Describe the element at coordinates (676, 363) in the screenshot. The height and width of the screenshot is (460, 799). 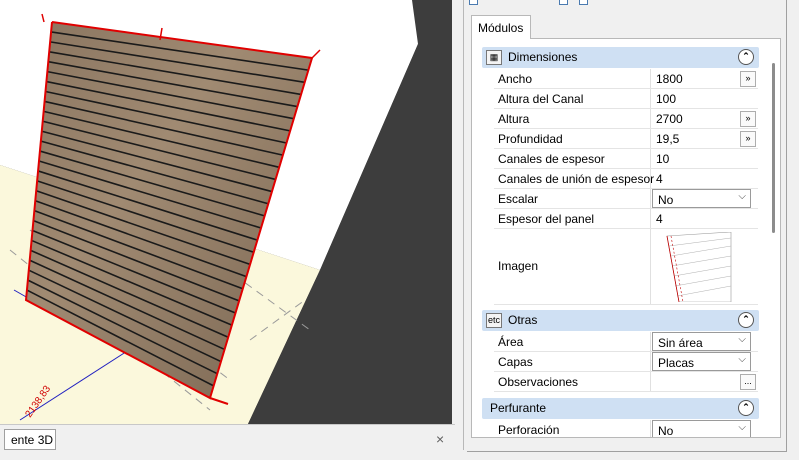
I see `dropdown-value: Placas` at that location.